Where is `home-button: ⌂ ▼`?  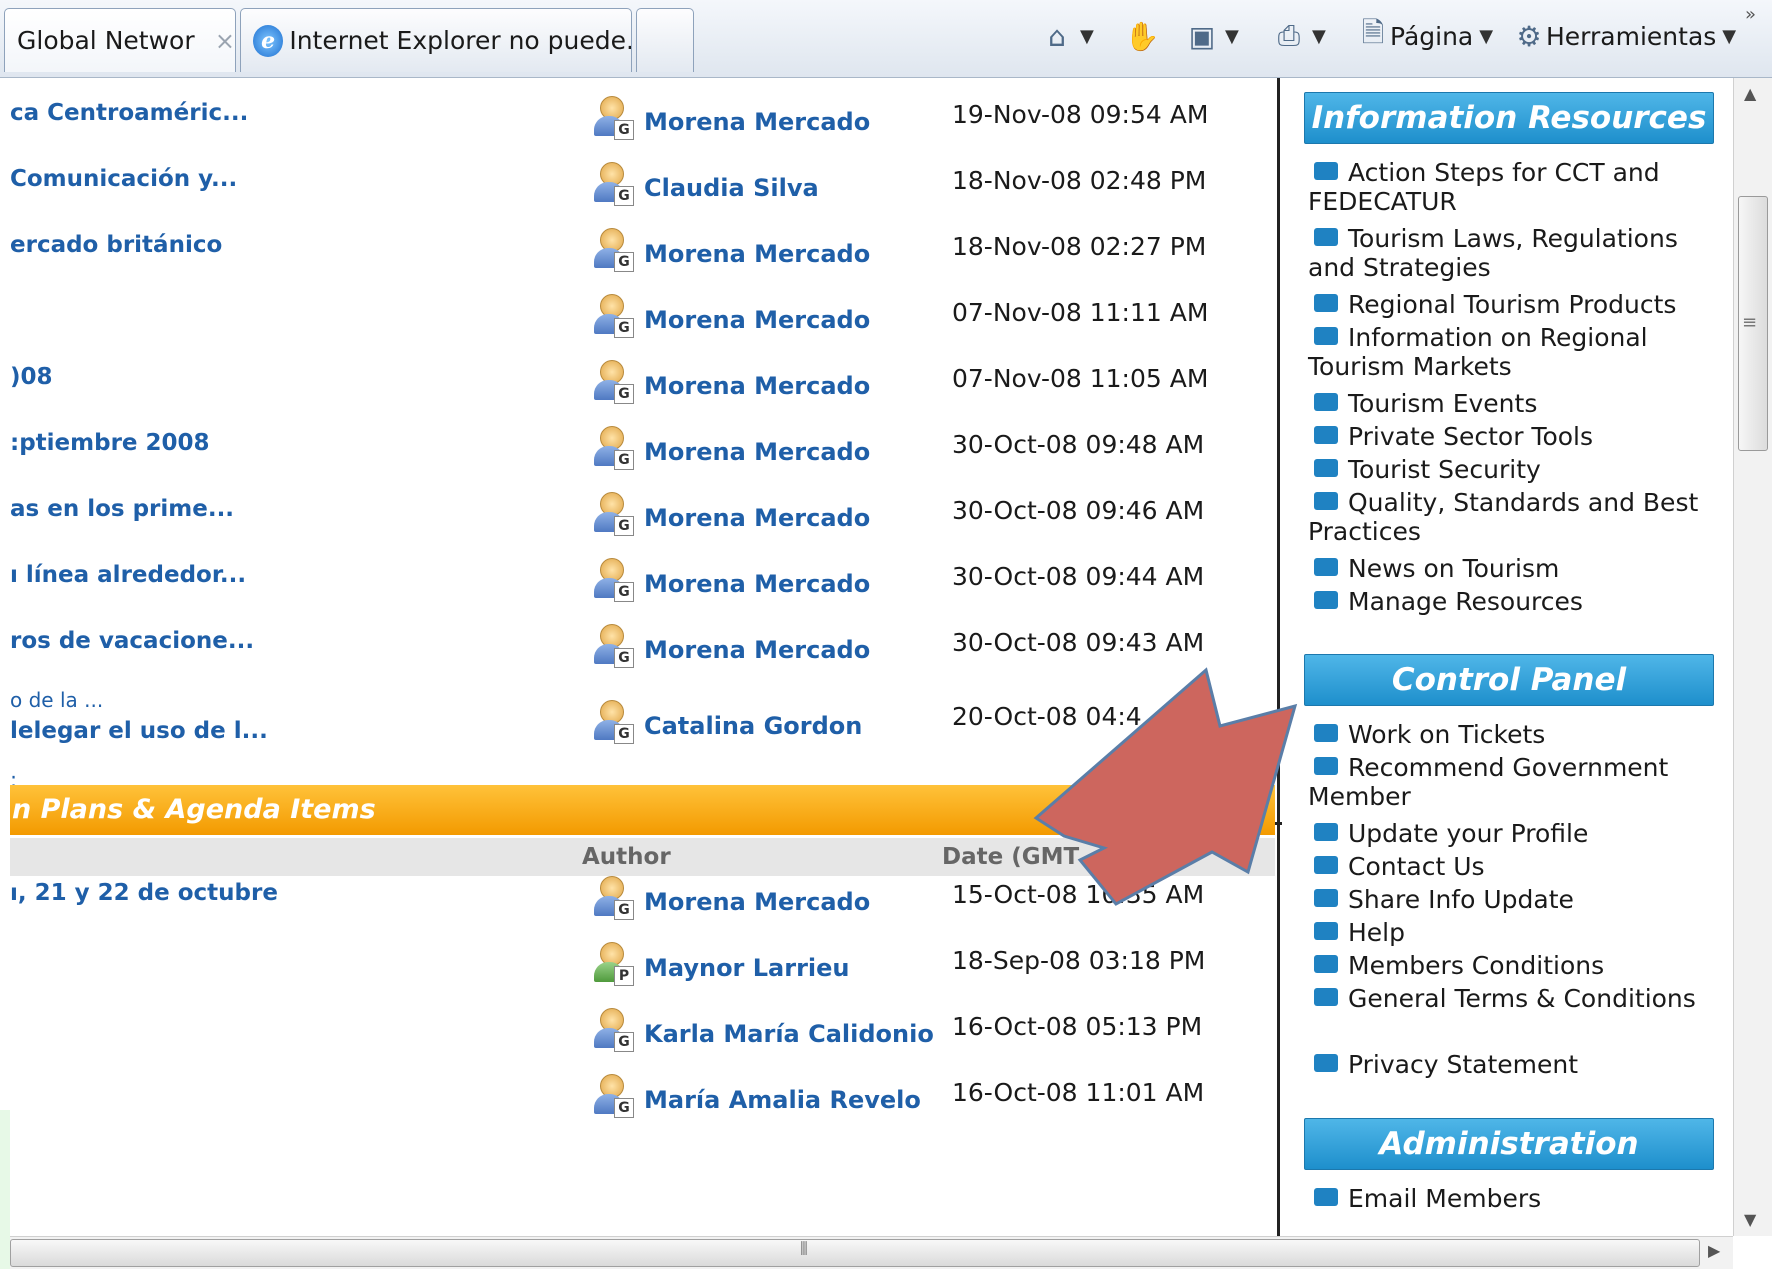 home-button: ⌂ ▼ is located at coordinates (1067, 36).